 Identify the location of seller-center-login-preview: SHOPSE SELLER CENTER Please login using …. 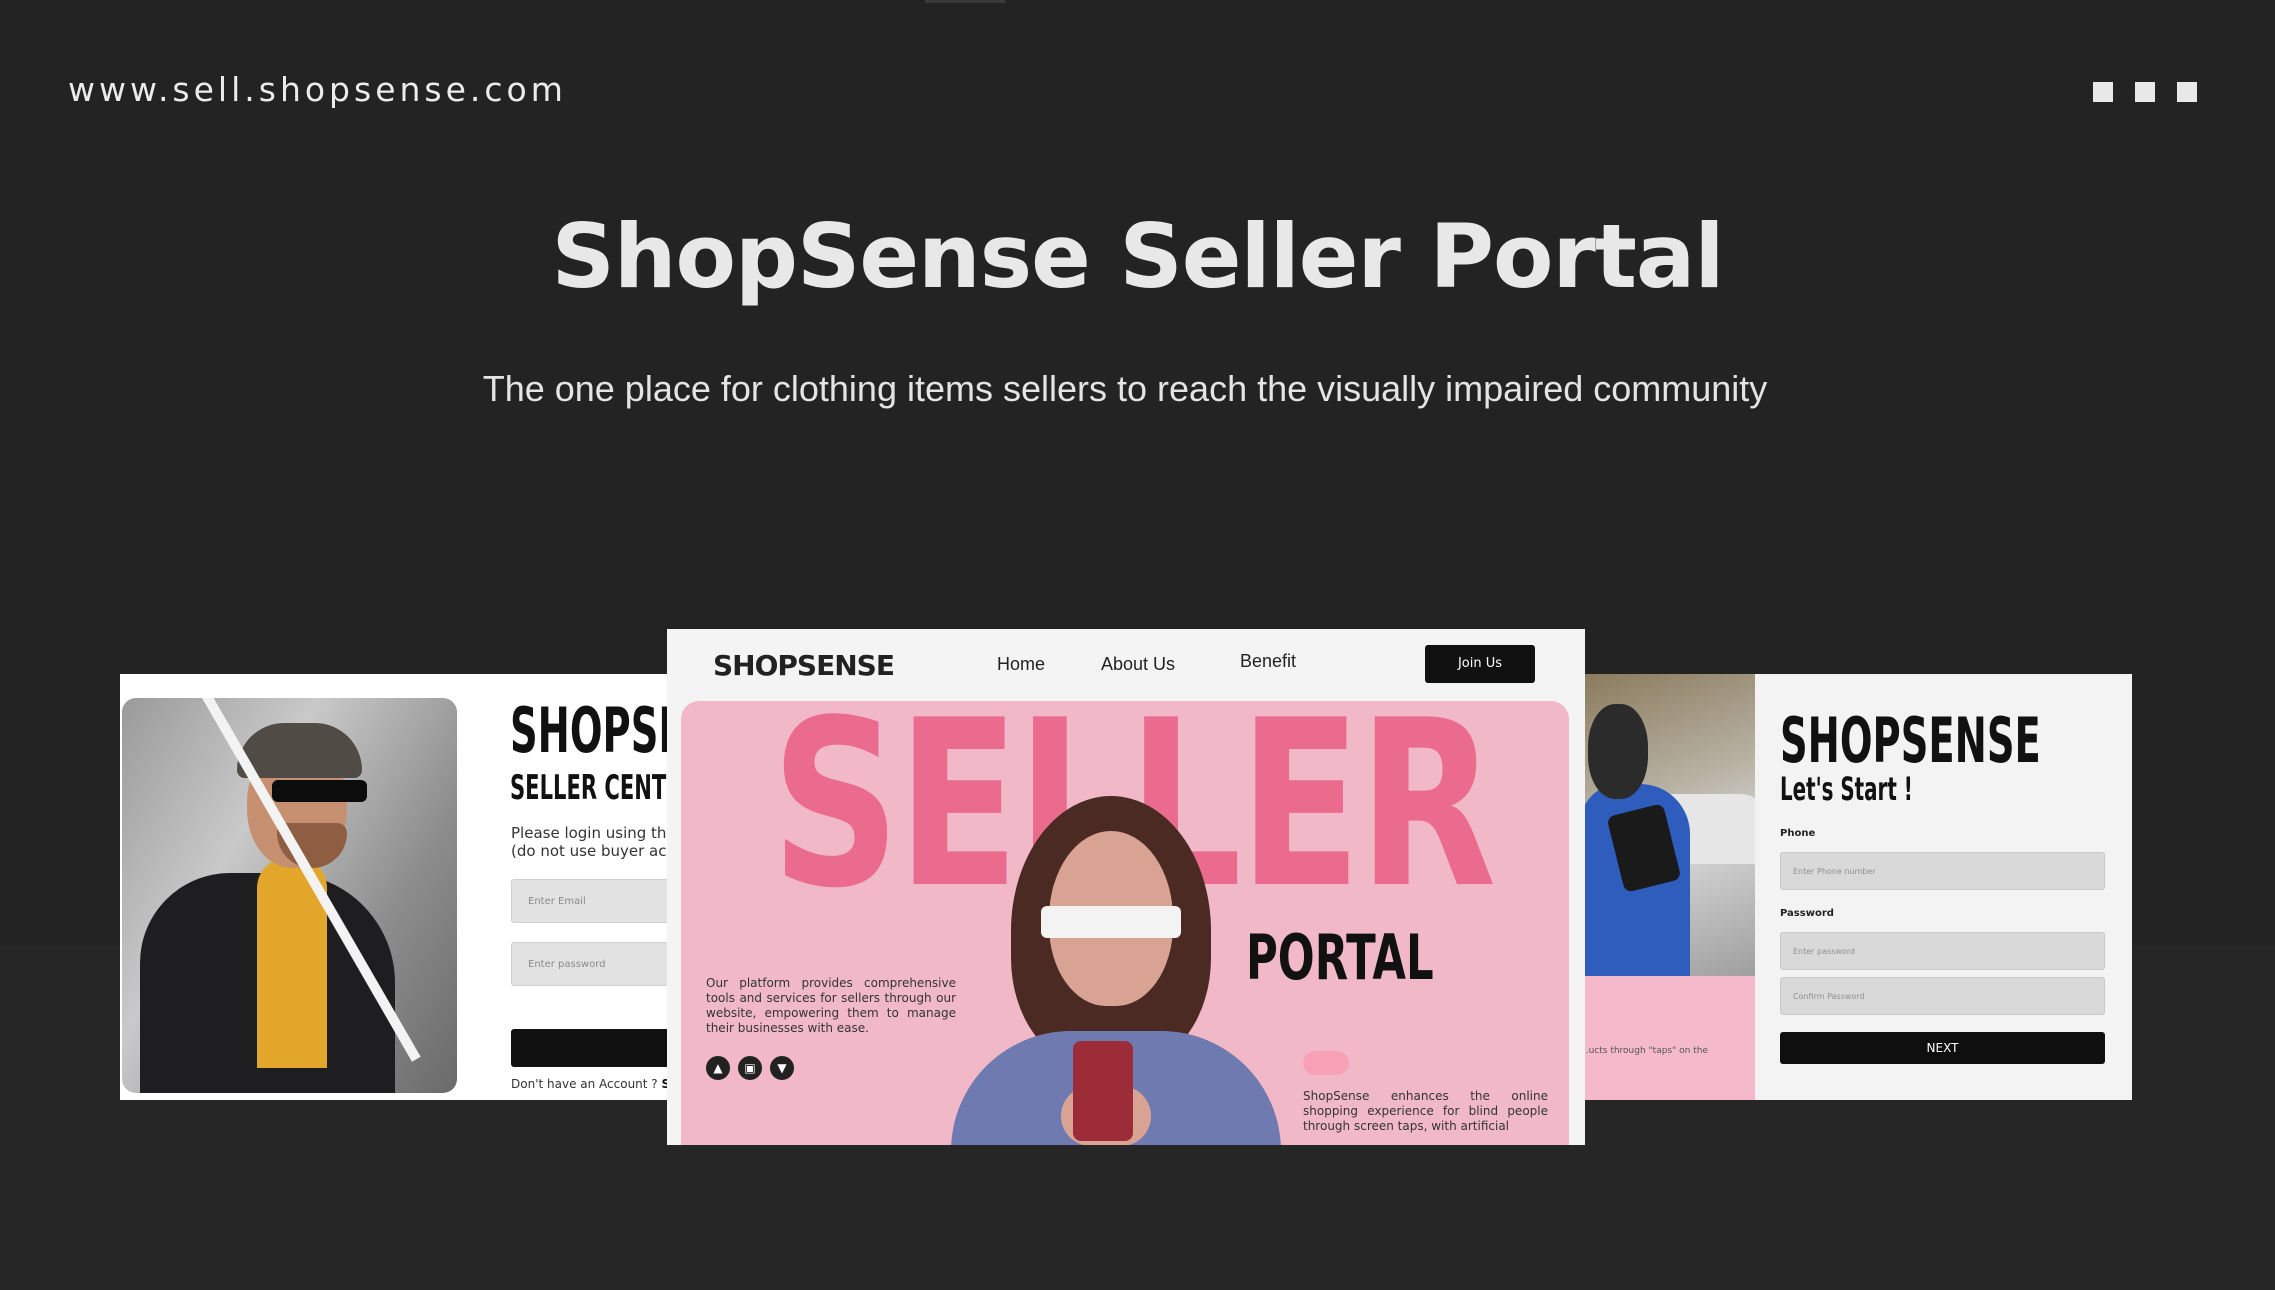
(400, 887).